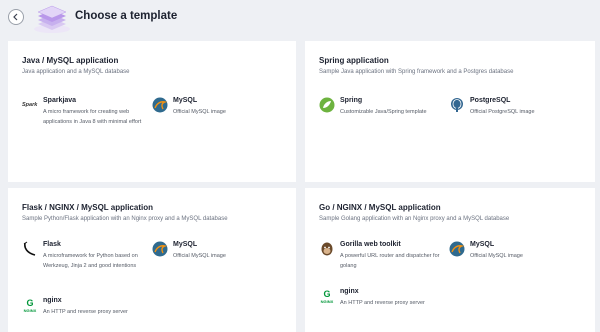 This screenshot has height=332, width=600. What do you see at coordinates (327, 105) in the screenshot?
I see `spring-icon` at bounding box center [327, 105].